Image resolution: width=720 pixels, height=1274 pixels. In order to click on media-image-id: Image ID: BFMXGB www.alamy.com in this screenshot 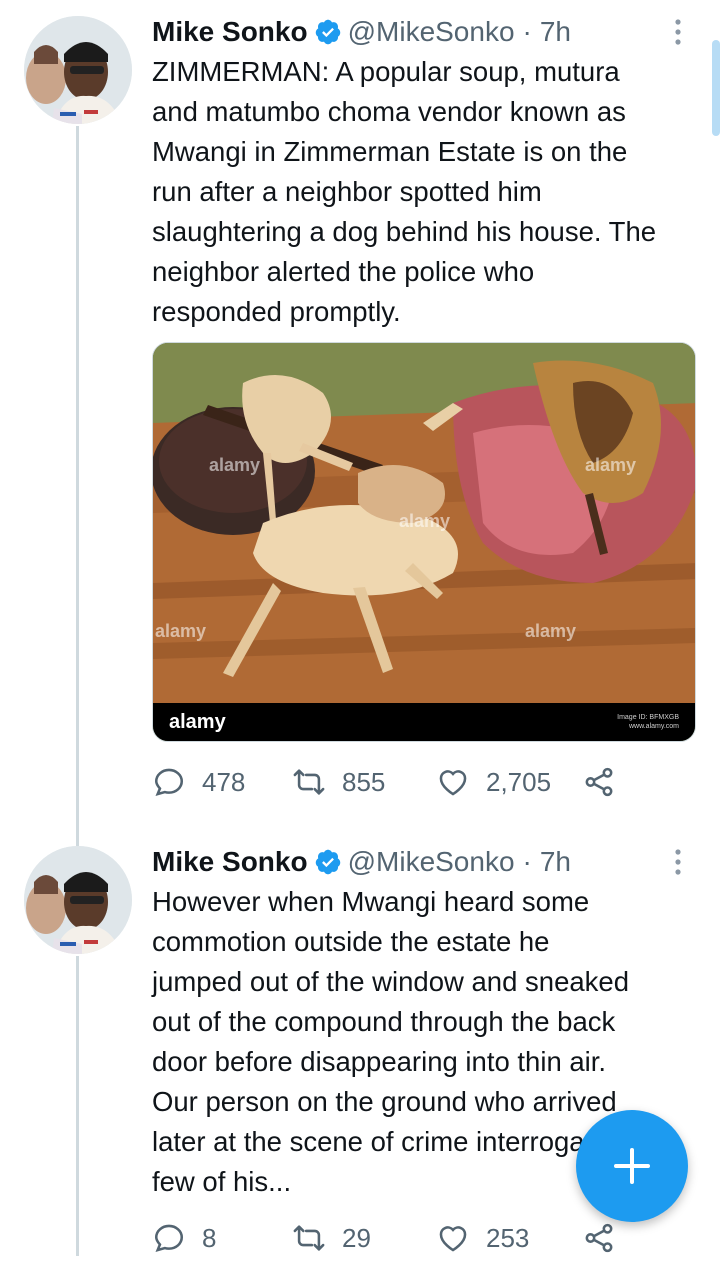, I will do `click(648, 722)`.